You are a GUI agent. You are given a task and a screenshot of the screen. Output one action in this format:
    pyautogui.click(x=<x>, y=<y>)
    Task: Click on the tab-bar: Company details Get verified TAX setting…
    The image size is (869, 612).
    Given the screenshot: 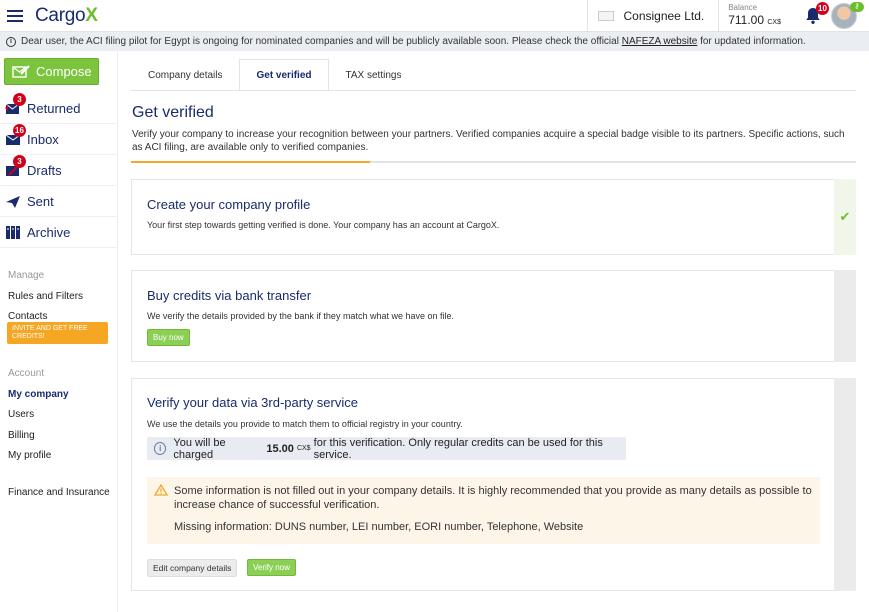 What is the action you would take?
    pyautogui.click(x=274, y=75)
    